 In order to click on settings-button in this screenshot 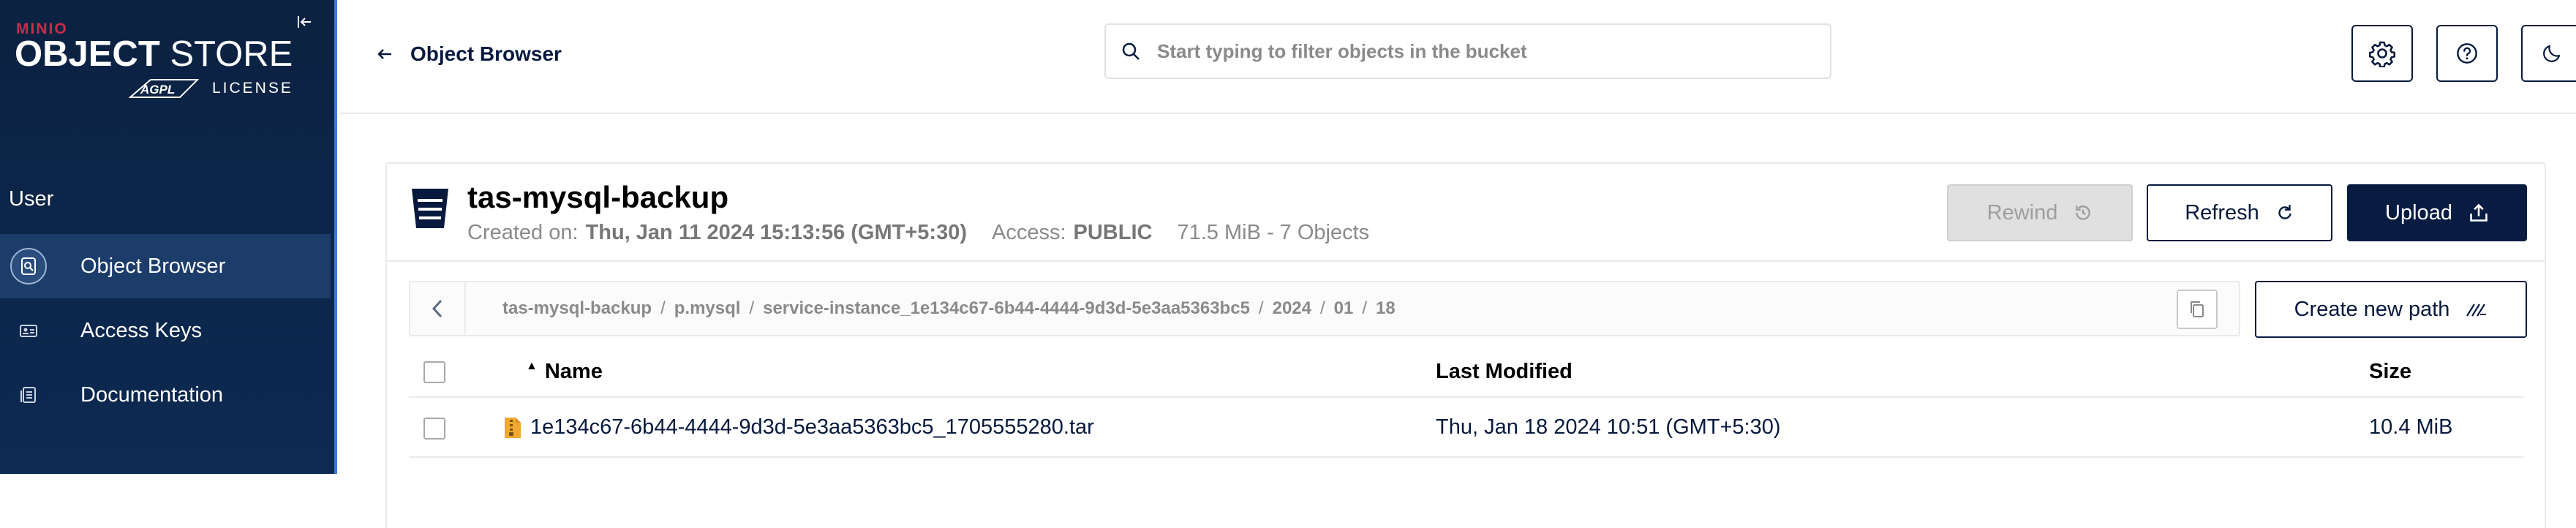, I will do `click(2382, 53)`.